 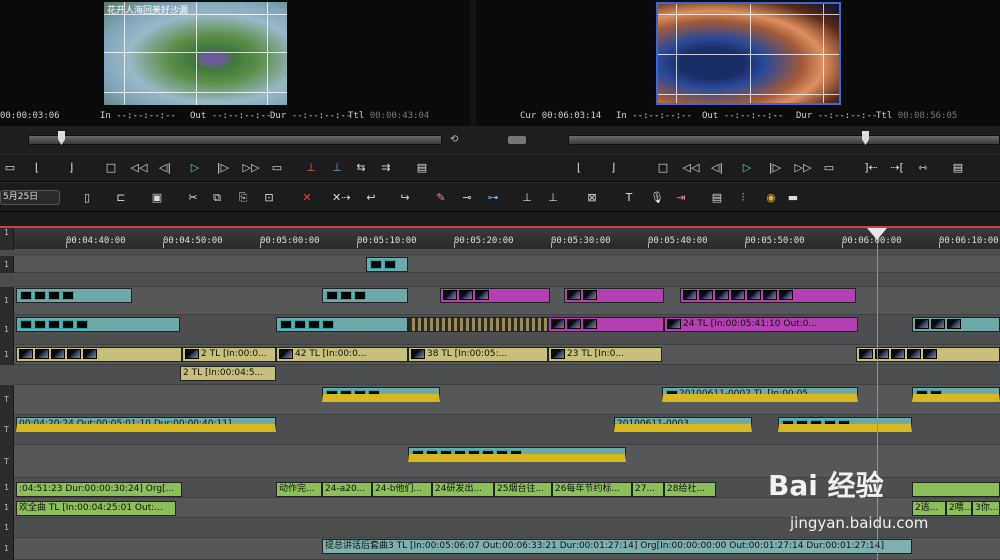 What do you see at coordinates (683, 424) in the screenshot?
I see `title-clip-20100611-0003: 20100611-0003` at bounding box center [683, 424].